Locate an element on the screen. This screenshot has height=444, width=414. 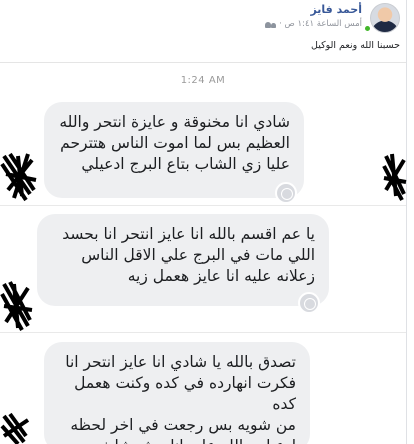
post-meta: أمس الساعة ١:٤١ ص · is located at coordinates (313, 24).